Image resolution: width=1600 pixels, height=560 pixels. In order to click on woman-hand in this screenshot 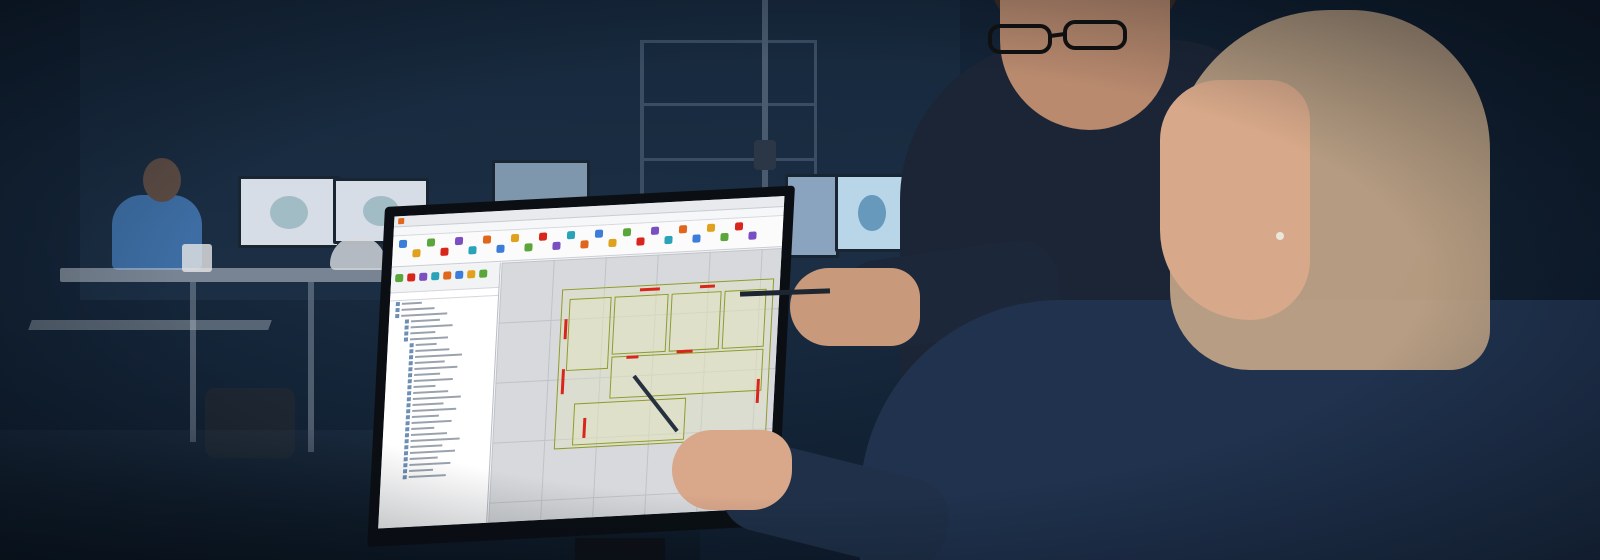, I will do `click(732, 470)`.